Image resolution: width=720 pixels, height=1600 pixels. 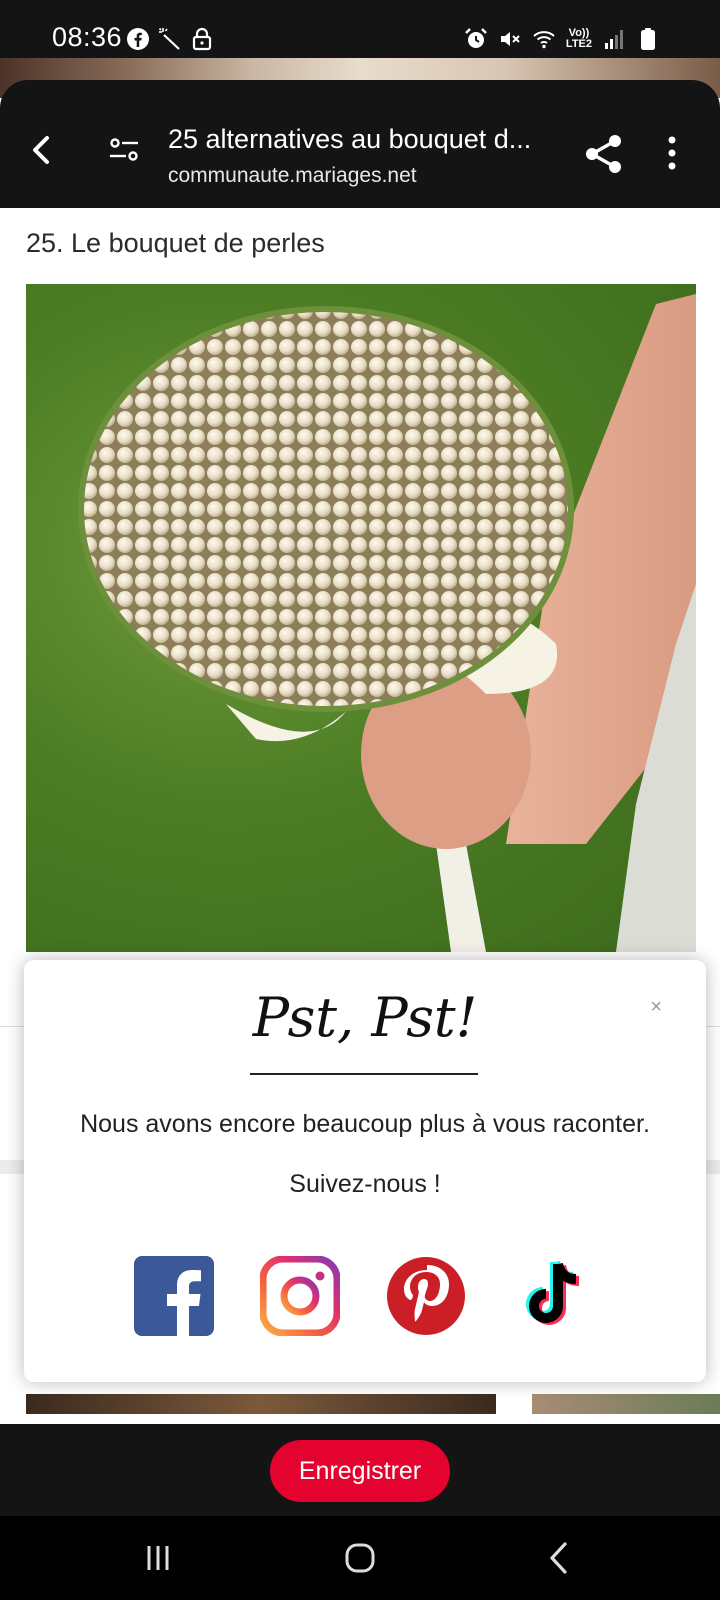 What do you see at coordinates (578, 44) in the screenshot?
I see `volte-line2: LTE2` at bounding box center [578, 44].